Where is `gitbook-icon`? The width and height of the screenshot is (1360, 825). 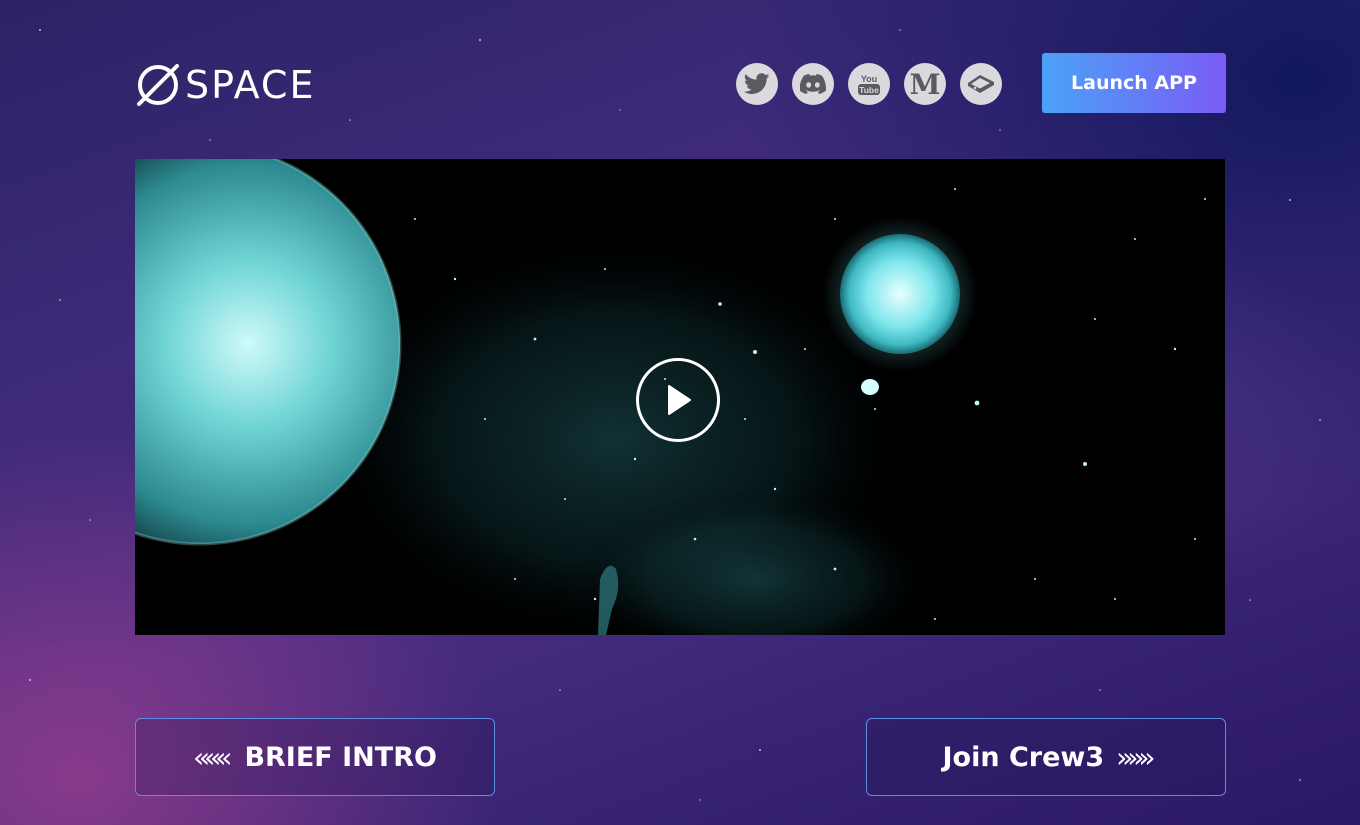
gitbook-icon is located at coordinates (981, 84).